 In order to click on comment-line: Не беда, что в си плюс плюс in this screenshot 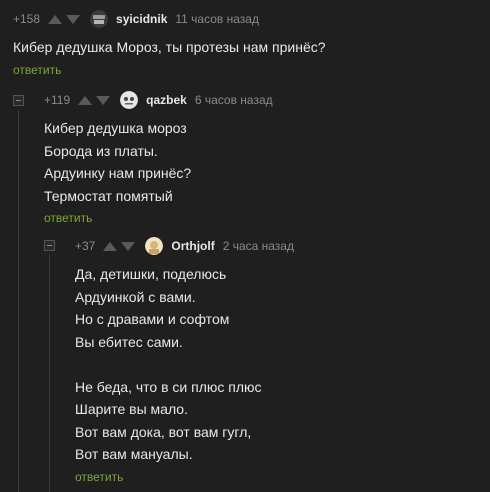, I will do `click(168, 386)`.